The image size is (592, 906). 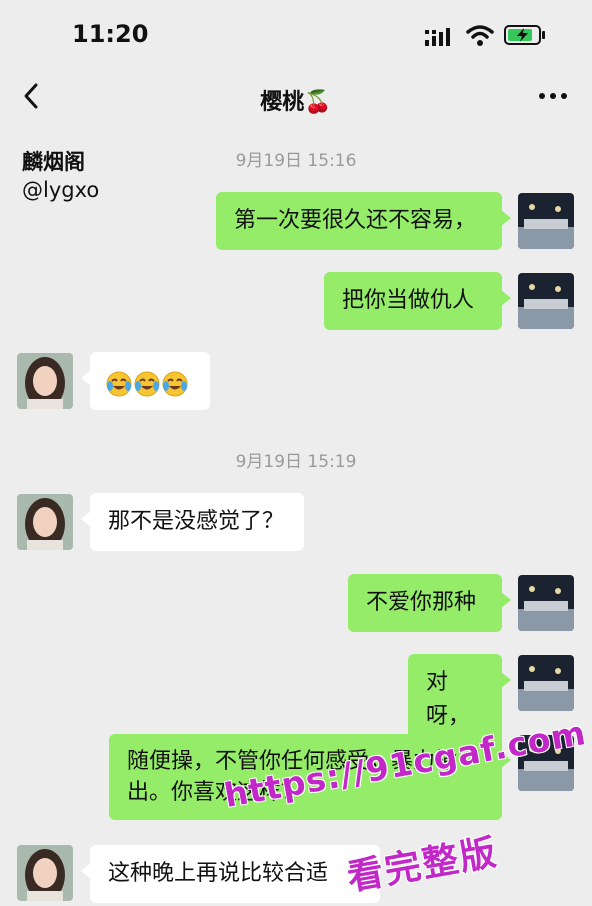 I want to click on status-time: 11:20, so click(x=110, y=34).